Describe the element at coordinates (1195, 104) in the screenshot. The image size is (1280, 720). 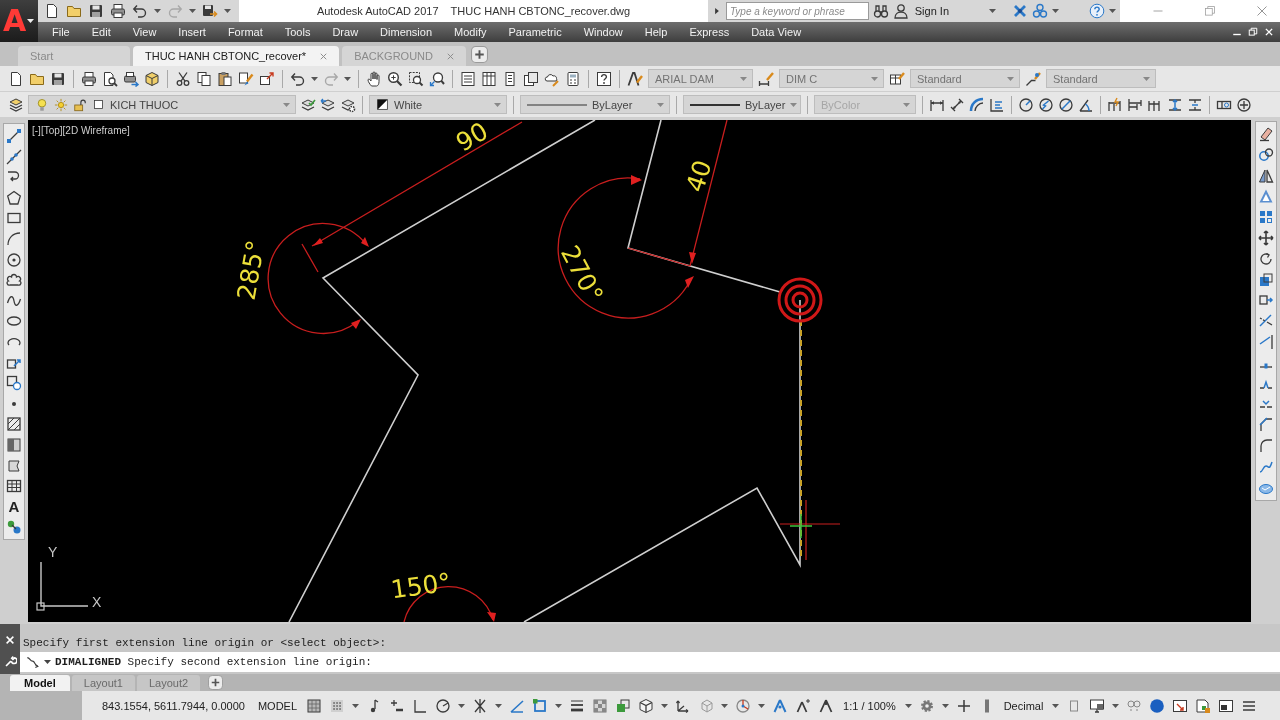
I see `dim-break-icon` at that location.